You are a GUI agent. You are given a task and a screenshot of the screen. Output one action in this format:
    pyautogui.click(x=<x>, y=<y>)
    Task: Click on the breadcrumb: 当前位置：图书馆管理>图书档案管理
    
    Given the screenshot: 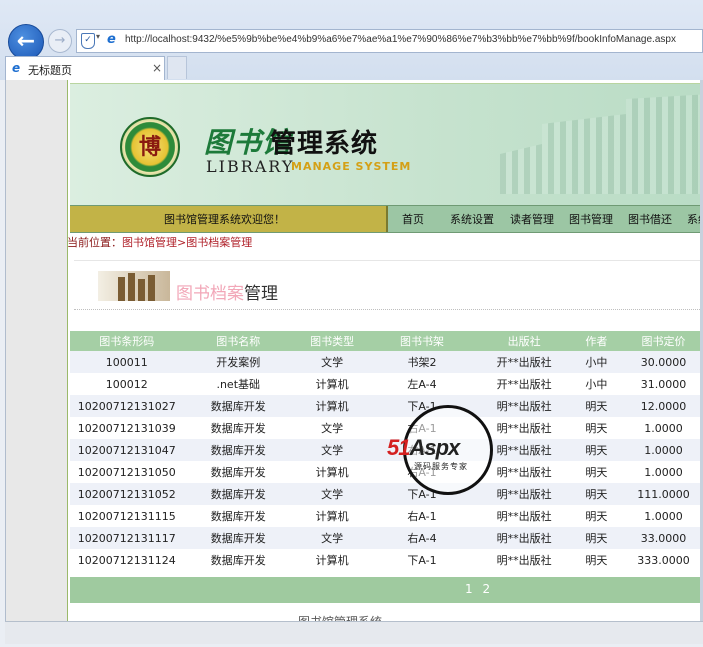 What is the action you would take?
    pyautogui.click(x=160, y=242)
    